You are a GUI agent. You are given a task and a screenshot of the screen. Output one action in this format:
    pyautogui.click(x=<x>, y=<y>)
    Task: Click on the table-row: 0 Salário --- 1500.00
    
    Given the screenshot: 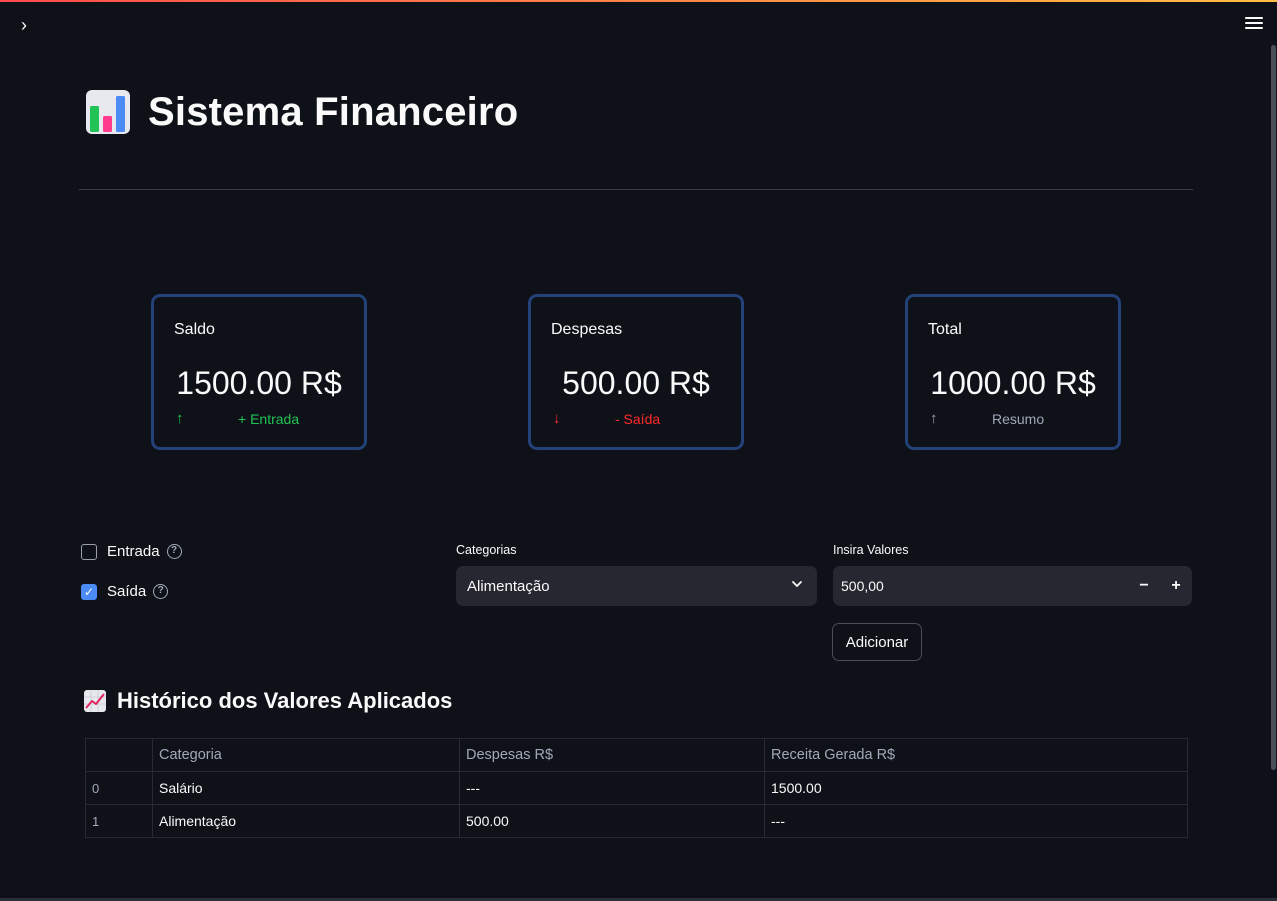 What is the action you would take?
    pyautogui.click(x=636, y=788)
    